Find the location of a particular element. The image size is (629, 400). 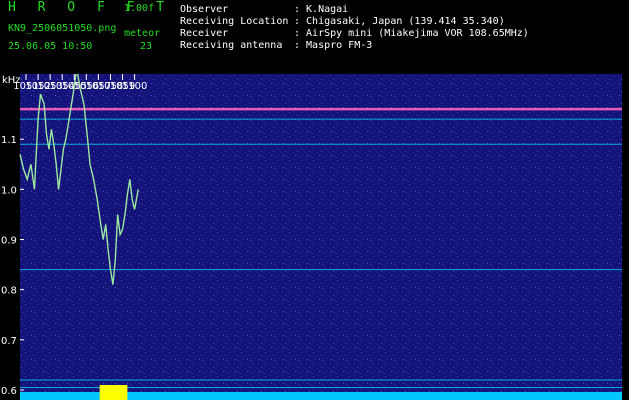

meteor-count: 23 is located at coordinates (146, 46).